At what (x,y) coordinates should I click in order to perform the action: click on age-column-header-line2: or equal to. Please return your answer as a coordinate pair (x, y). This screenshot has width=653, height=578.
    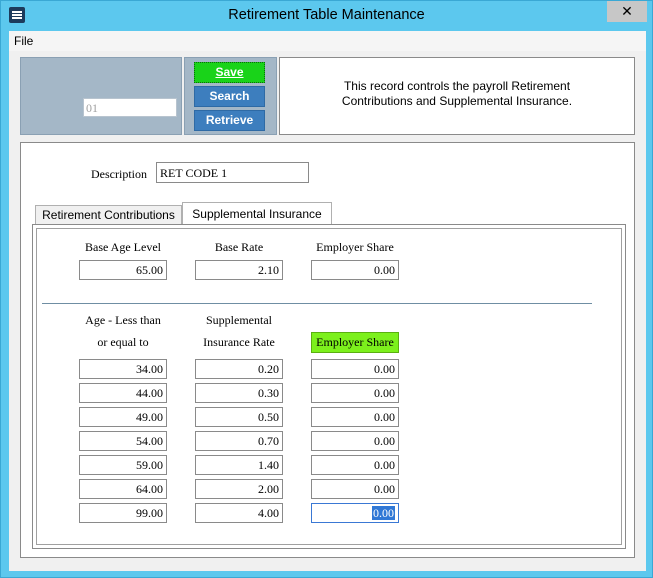
    Looking at the image, I should click on (123, 342).